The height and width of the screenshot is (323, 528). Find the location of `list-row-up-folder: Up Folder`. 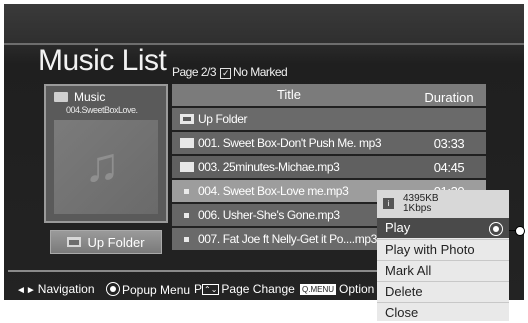

list-row-up-folder: Up Folder is located at coordinates (329, 119).